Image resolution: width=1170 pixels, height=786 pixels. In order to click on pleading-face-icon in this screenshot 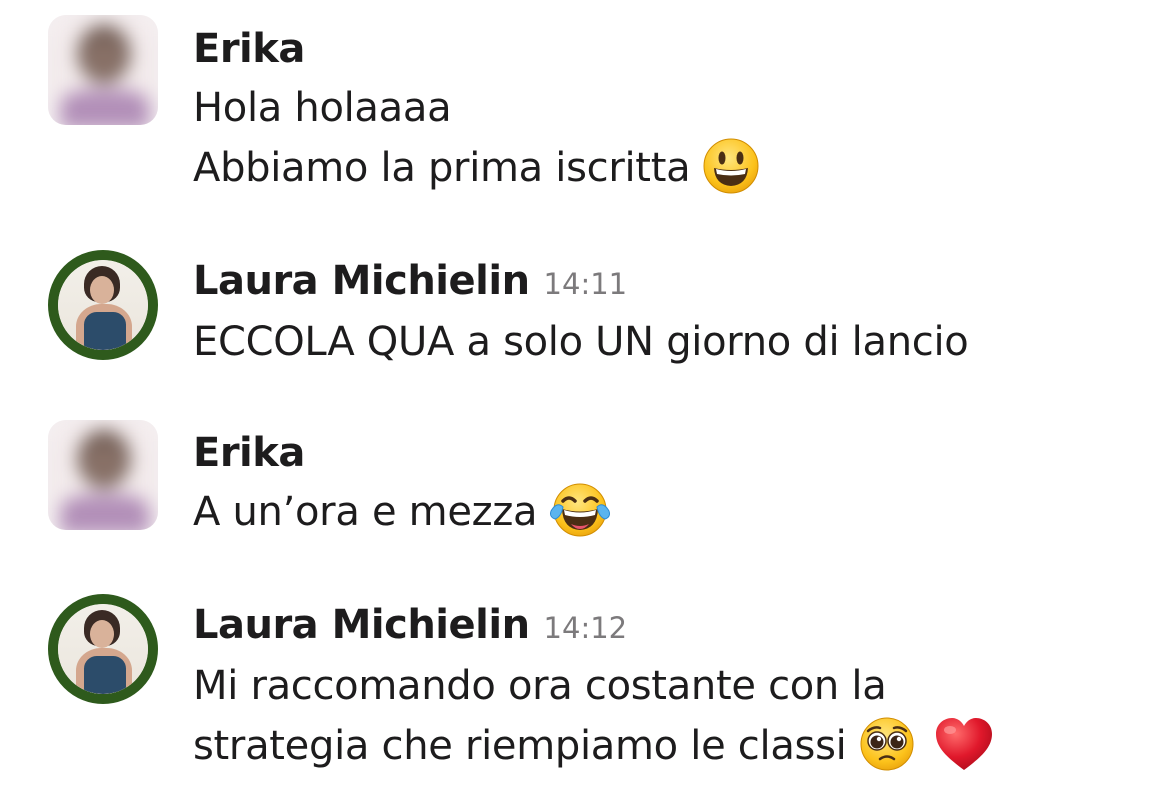, I will do `click(887, 744)`.